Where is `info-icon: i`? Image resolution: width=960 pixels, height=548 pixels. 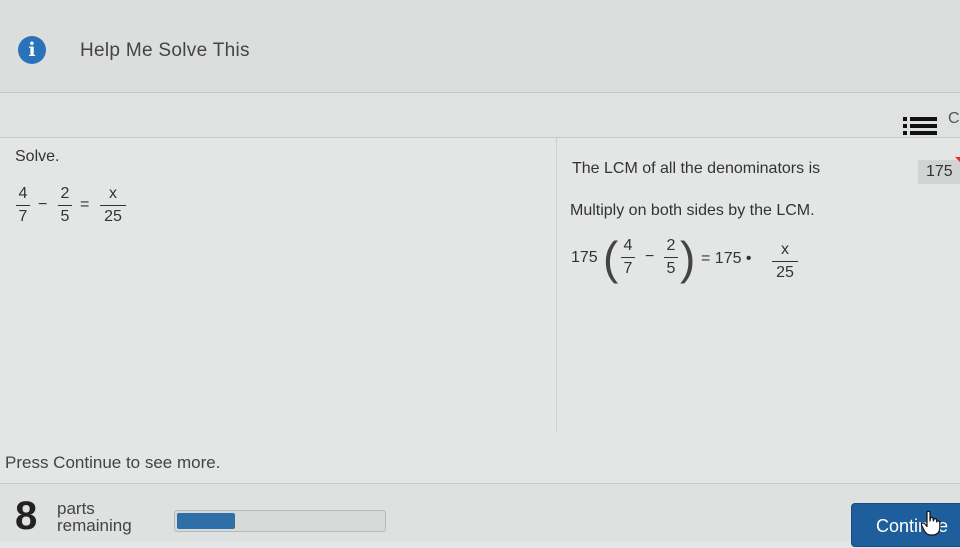
info-icon: i is located at coordinates (32, 50).